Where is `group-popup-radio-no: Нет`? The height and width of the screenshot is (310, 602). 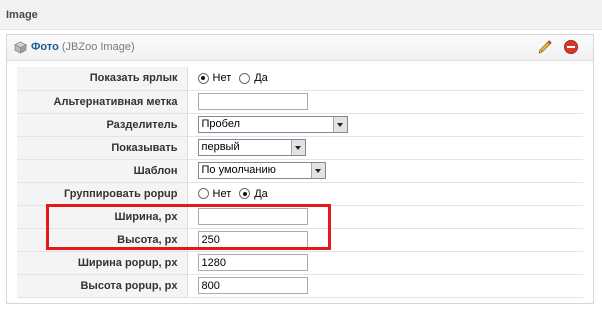 group-popup-radio-no: Нет is located at coordinates (214, 193).